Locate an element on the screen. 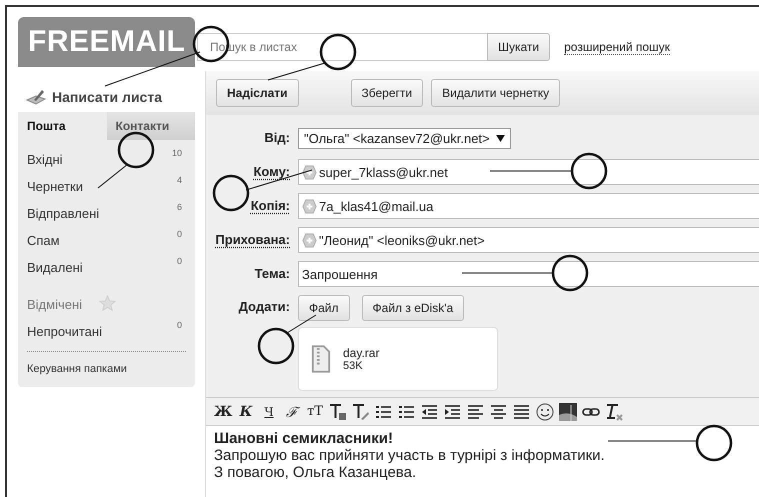  message-count: 4 is located at coordinates (179, 180).